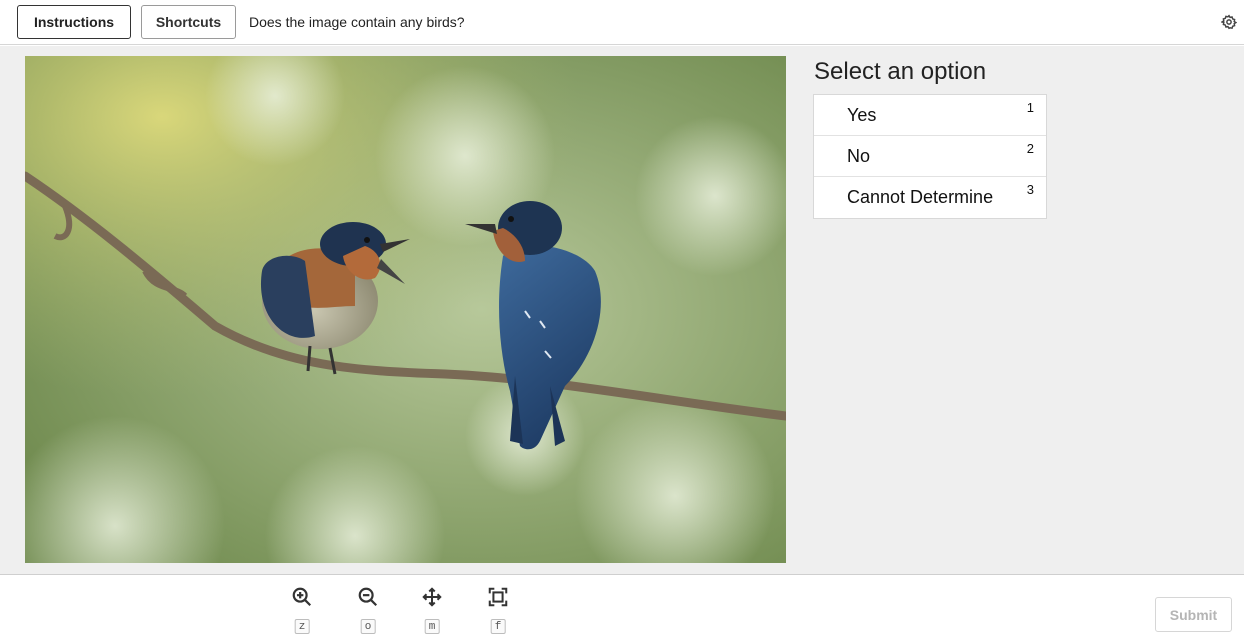 This screenshot has width=1244, height=636. Describe the element at coordinates (302, 597) in the screenshot. I see `zoom-in-icon` at that location.